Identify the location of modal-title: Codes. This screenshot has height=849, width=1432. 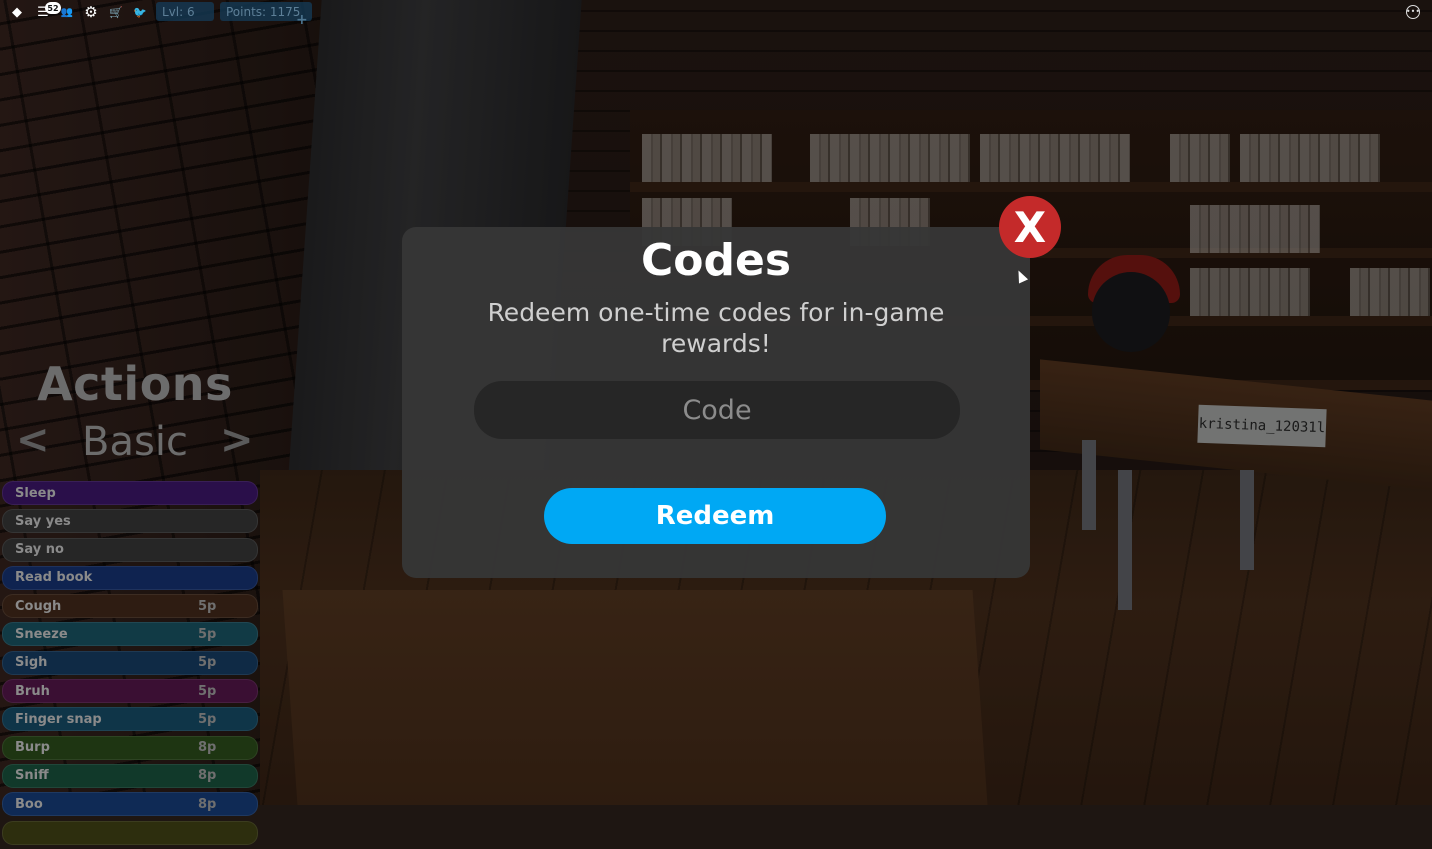
(716, 260).